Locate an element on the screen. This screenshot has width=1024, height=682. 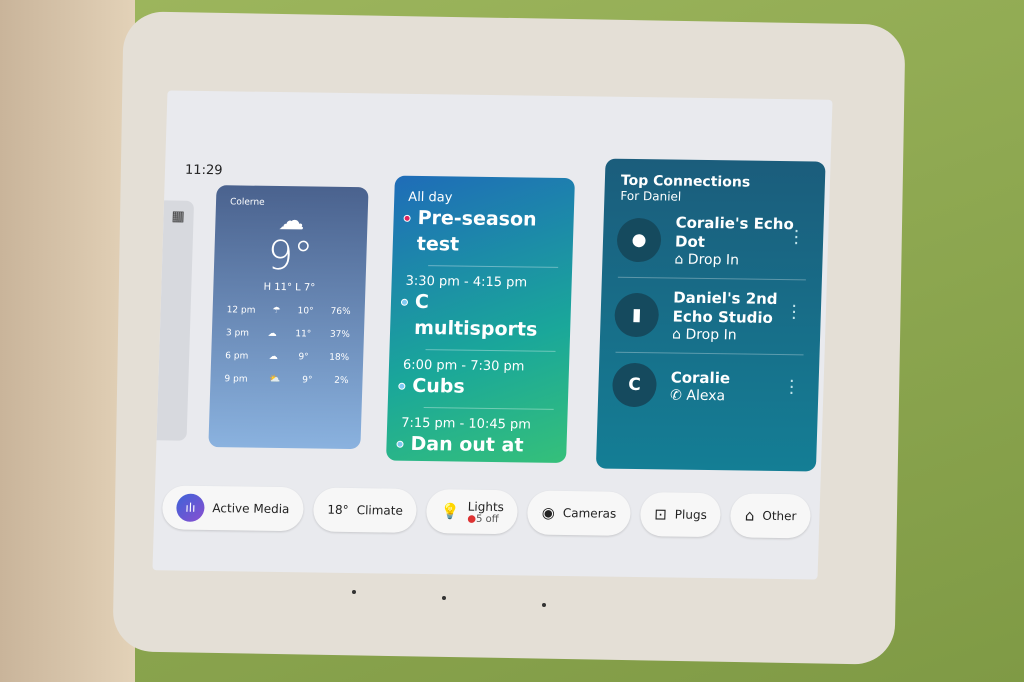
event-title: Pre-season test is located at coordinates (476, 231).